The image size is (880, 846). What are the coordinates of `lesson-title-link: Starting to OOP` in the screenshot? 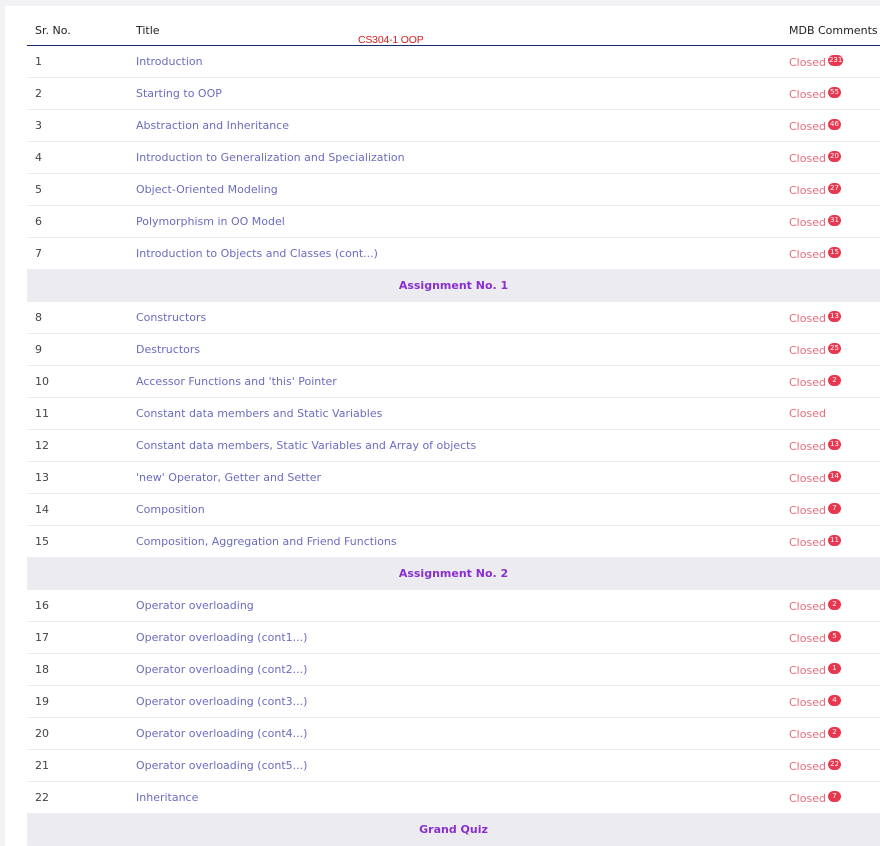 It's located at (454, 93).